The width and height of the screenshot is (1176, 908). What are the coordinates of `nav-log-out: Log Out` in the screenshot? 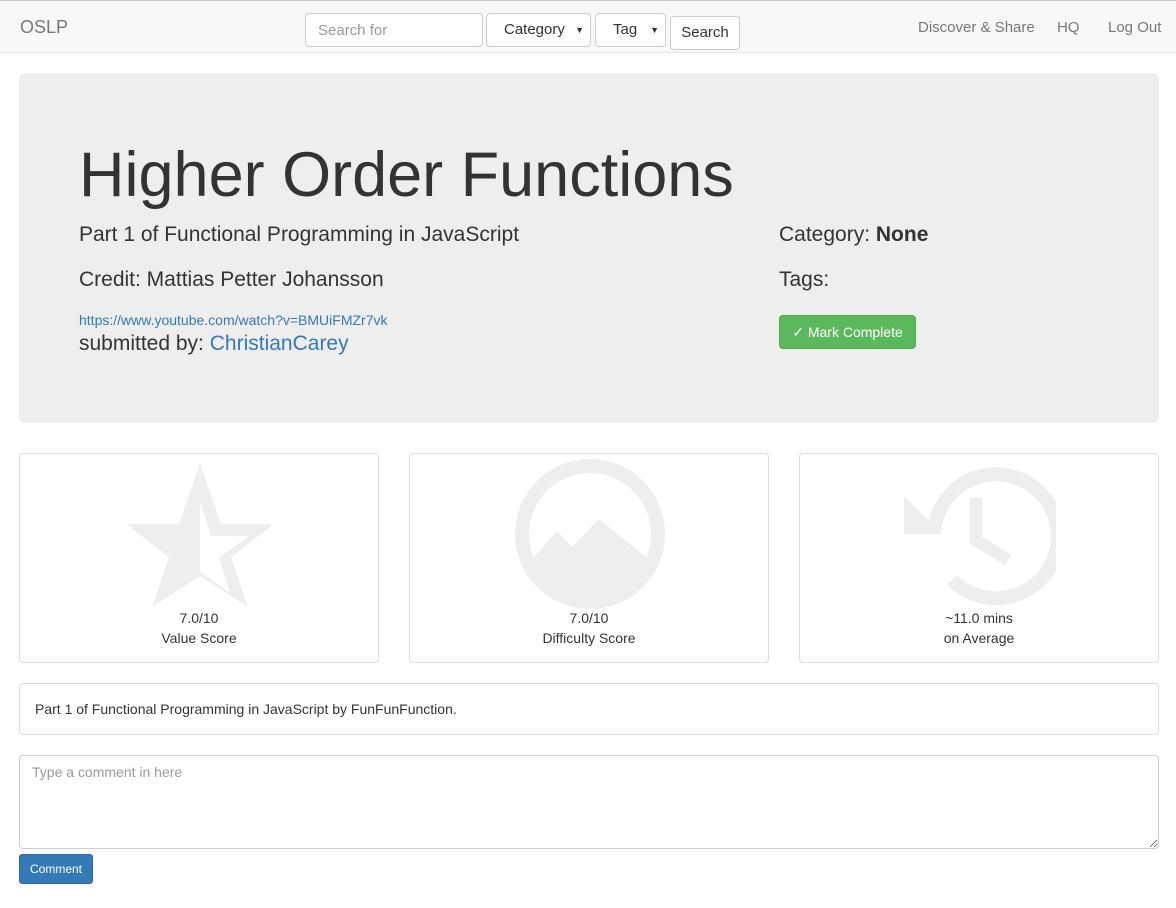 It's located at (1134, 27).